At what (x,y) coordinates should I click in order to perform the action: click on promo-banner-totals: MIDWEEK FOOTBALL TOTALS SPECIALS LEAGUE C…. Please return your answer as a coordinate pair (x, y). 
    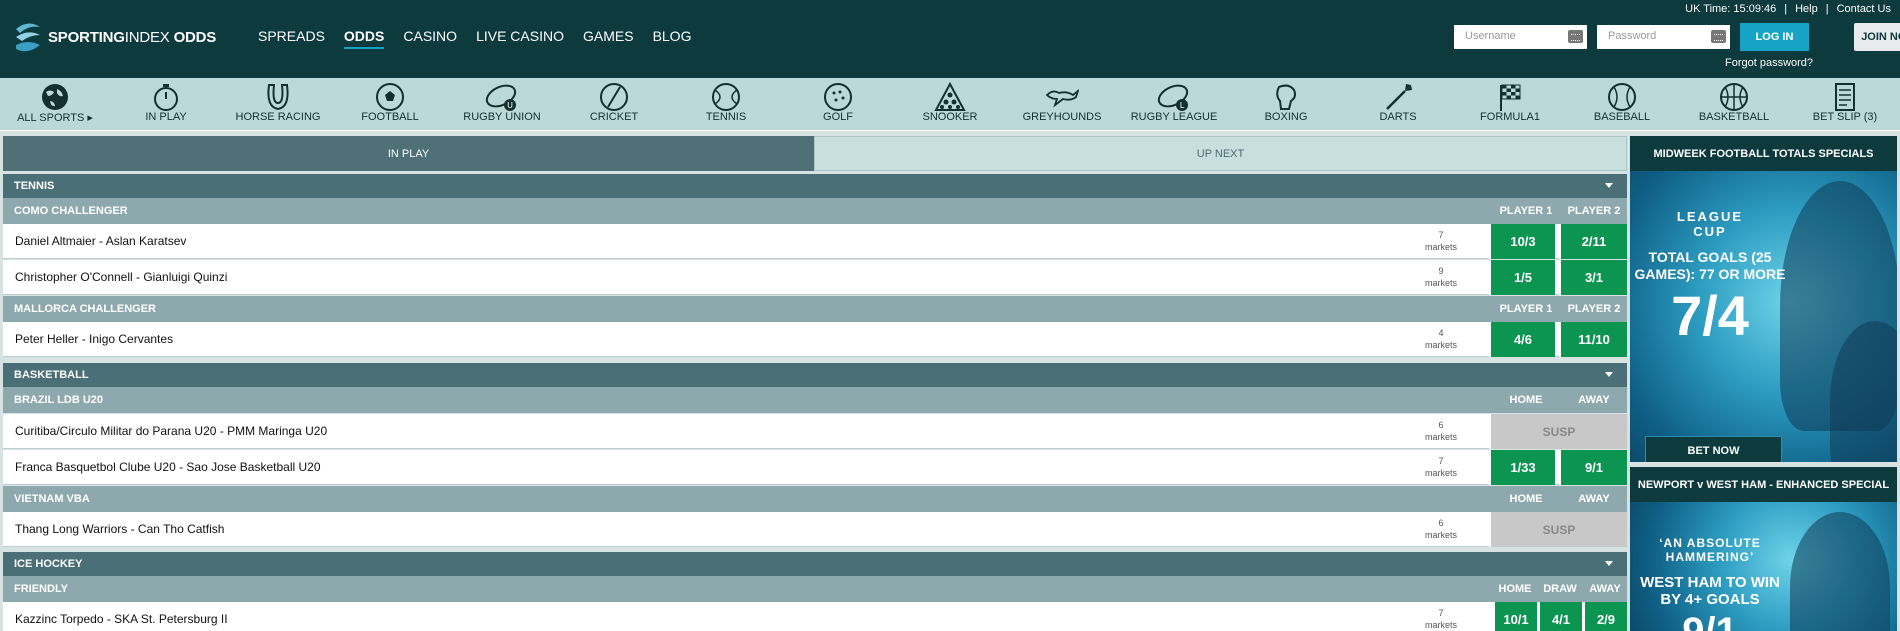
    Looking at the image, I should click on (1763, 299).